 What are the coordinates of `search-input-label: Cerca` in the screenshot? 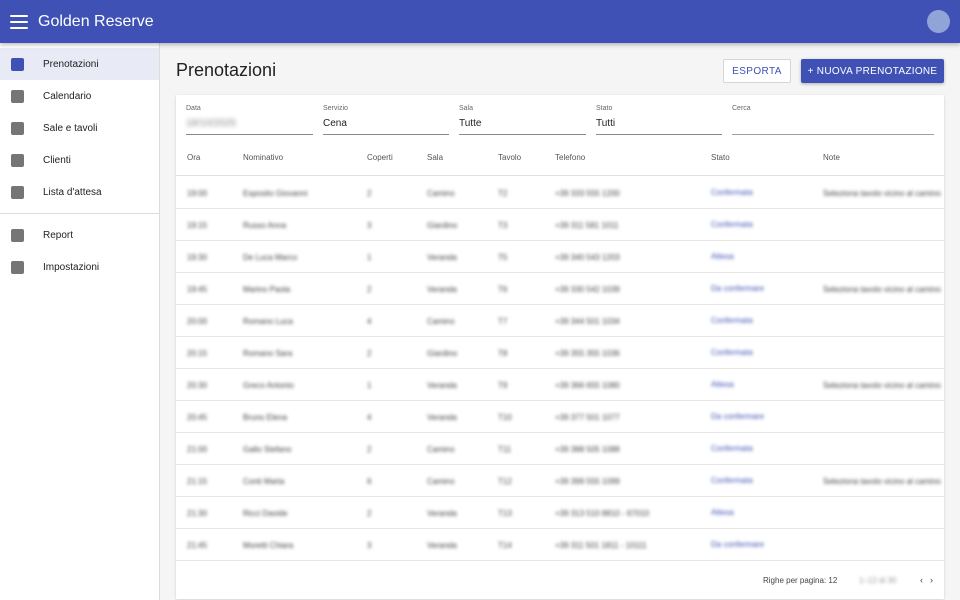 It's located at (741, 108).